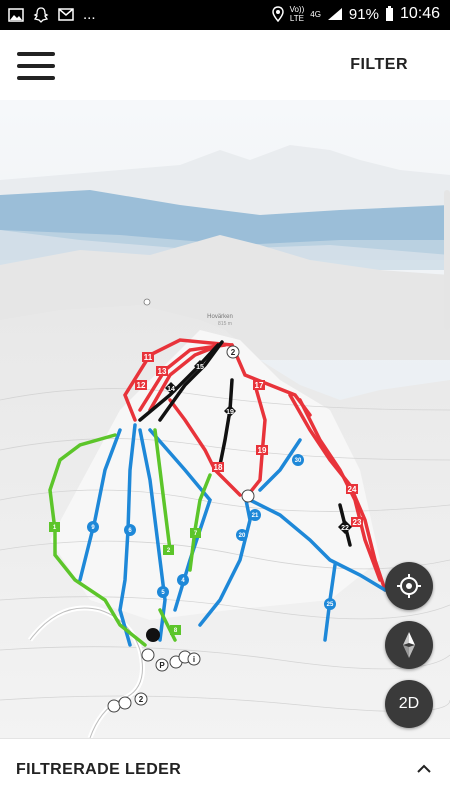  I want to click on marker-24-label: 24, so click(352, 489).